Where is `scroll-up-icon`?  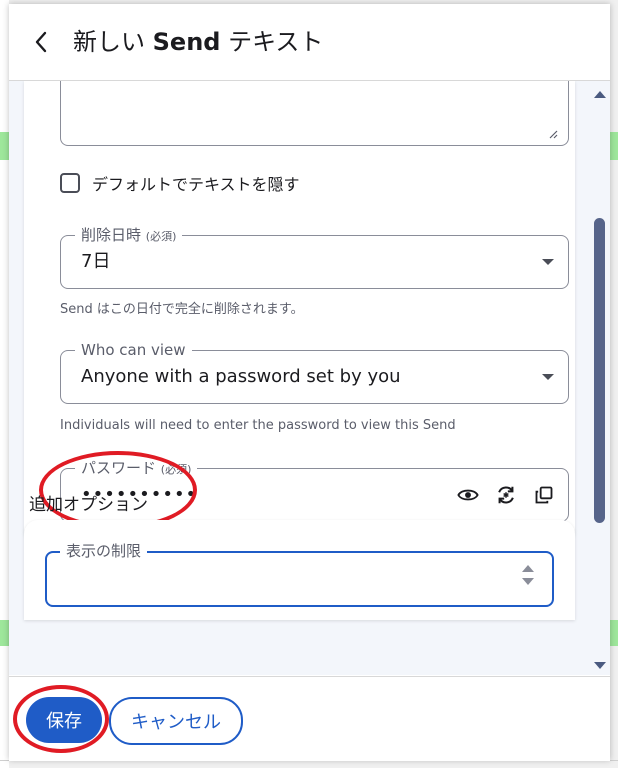 scroll-up-icon is located at coordinates (600, 94).